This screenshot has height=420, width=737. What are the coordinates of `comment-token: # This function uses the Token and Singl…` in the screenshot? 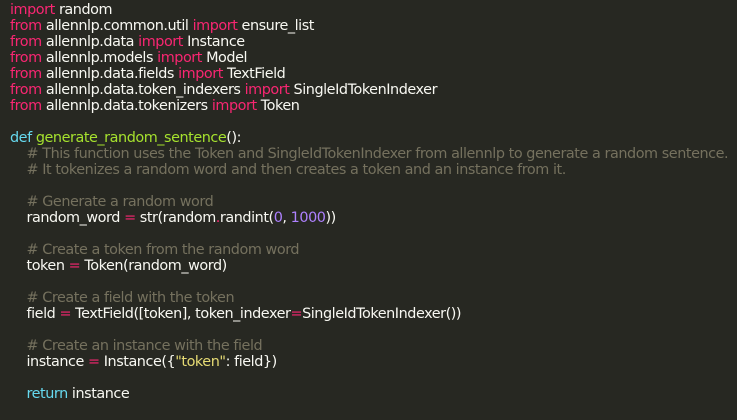 It's located at (377, 154).